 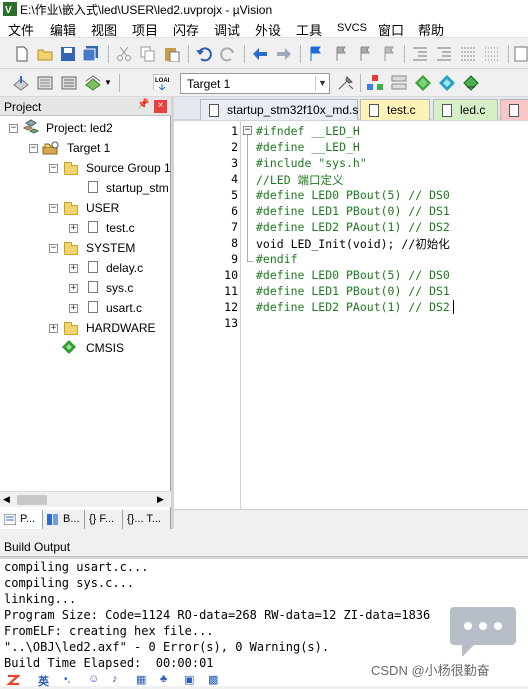 What do you see at coordinates (300, 180) in the screenshot?
I see `code-line: //LED 端口定义` at bounding box center [300, 180].